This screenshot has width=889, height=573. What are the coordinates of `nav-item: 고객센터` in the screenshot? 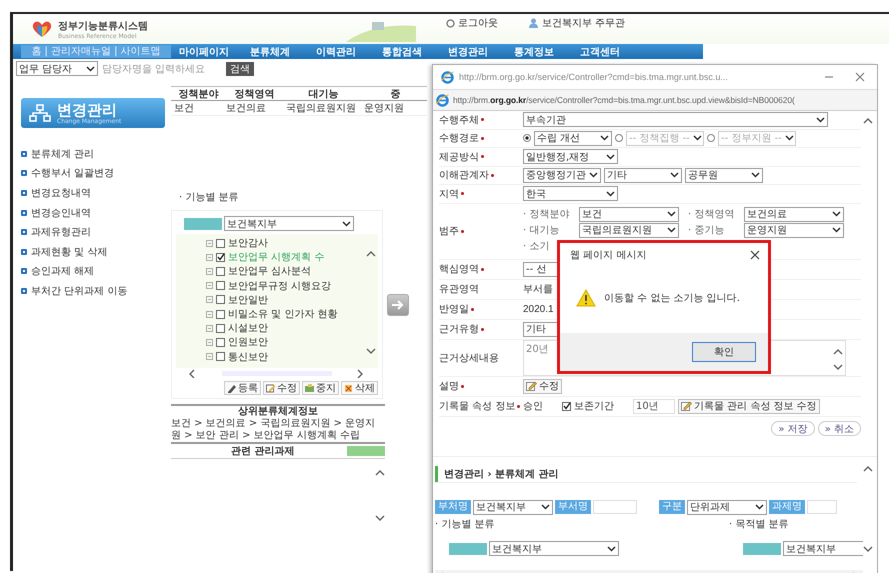 It's located at (600, 51).